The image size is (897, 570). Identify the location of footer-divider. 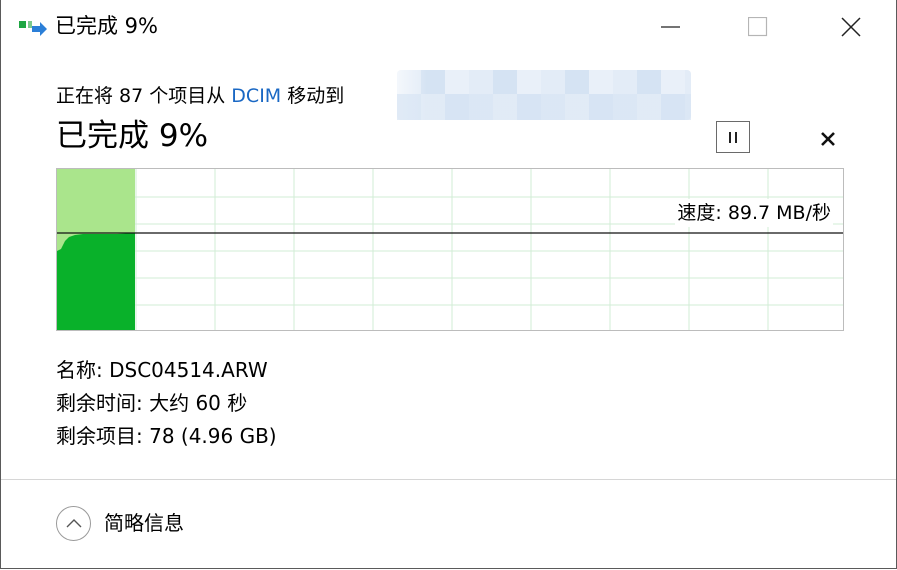
(448, 479).